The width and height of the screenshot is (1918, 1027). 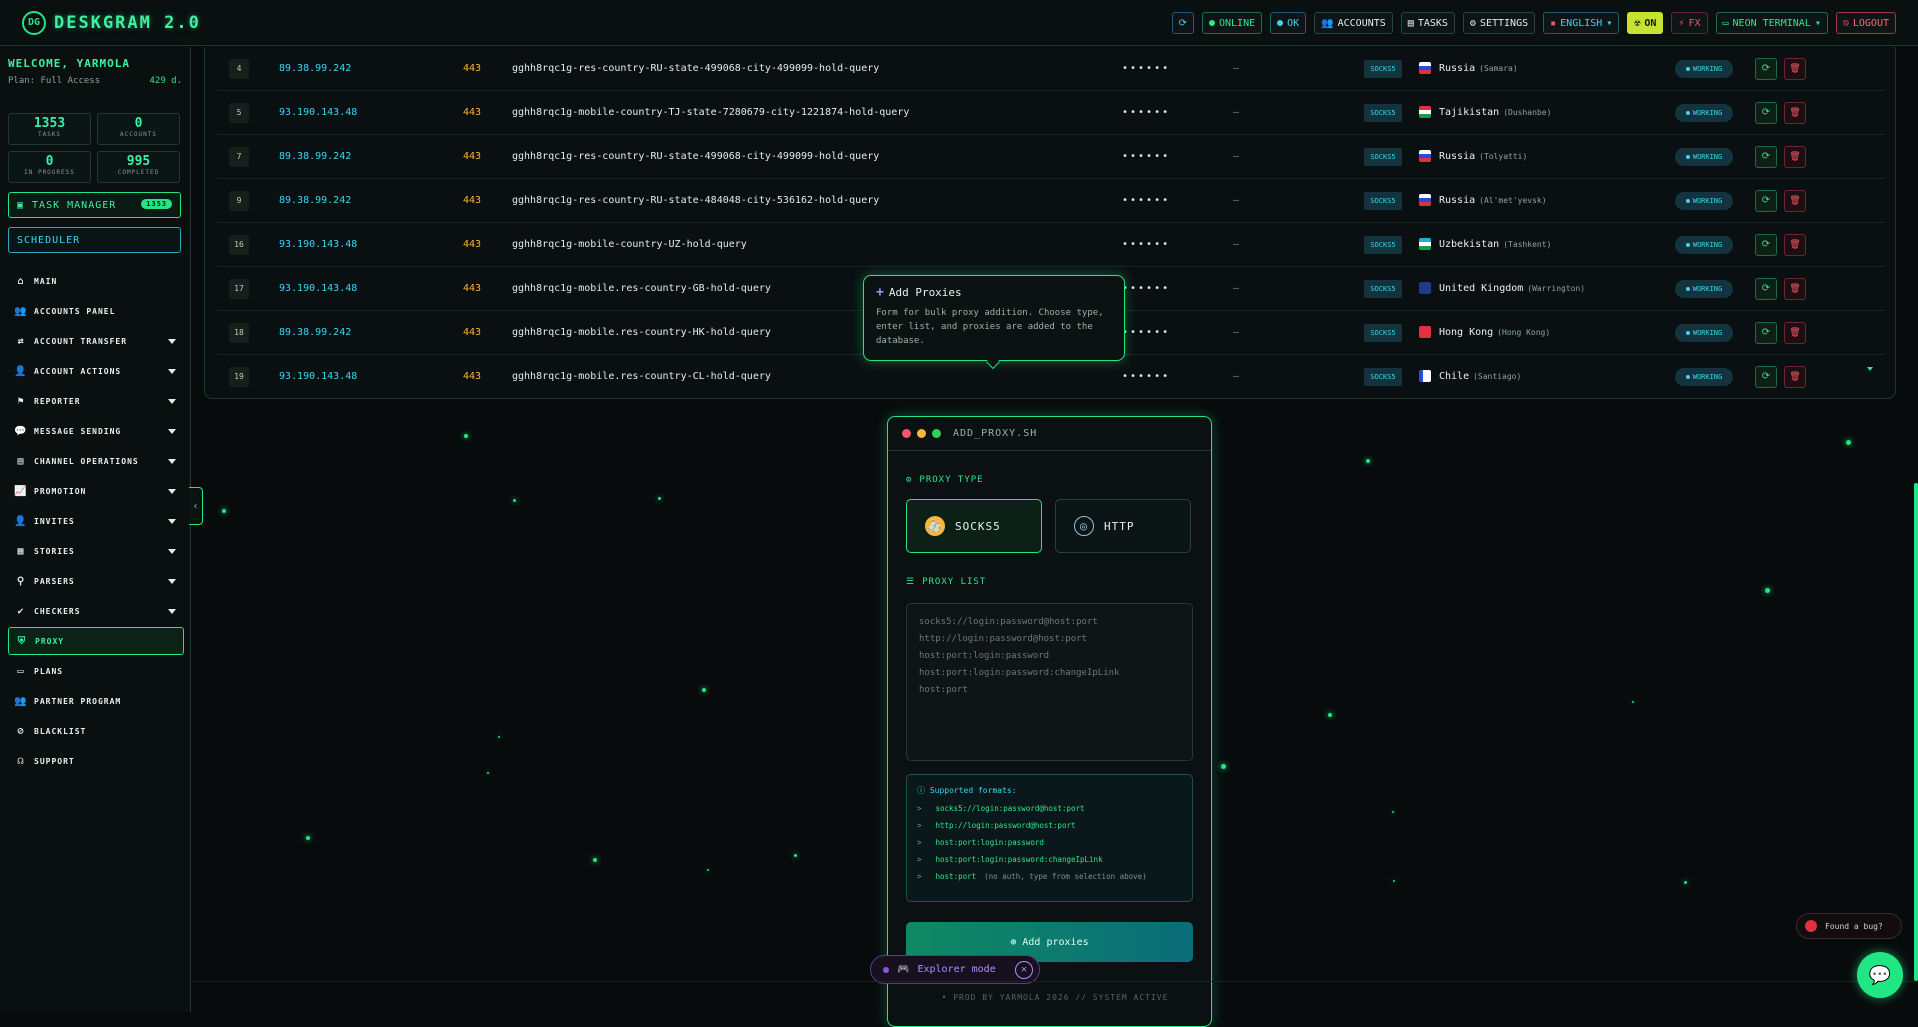 What do you see at coordinates (96, 521) in the screenshot?
I see `sidebar-item-invites: 👤 INVITES` at bounding box center [96, 521].